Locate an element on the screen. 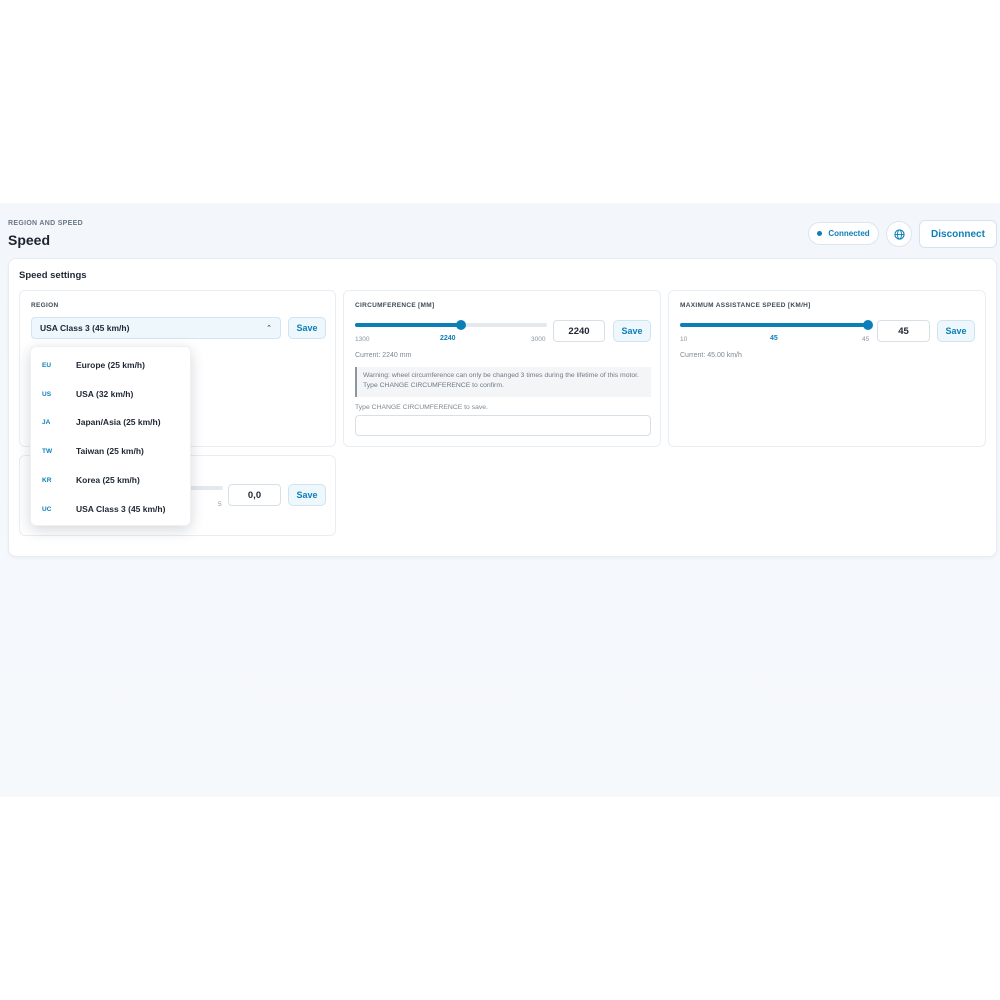  region-option-code: KR is located at coordinates (47, 480).